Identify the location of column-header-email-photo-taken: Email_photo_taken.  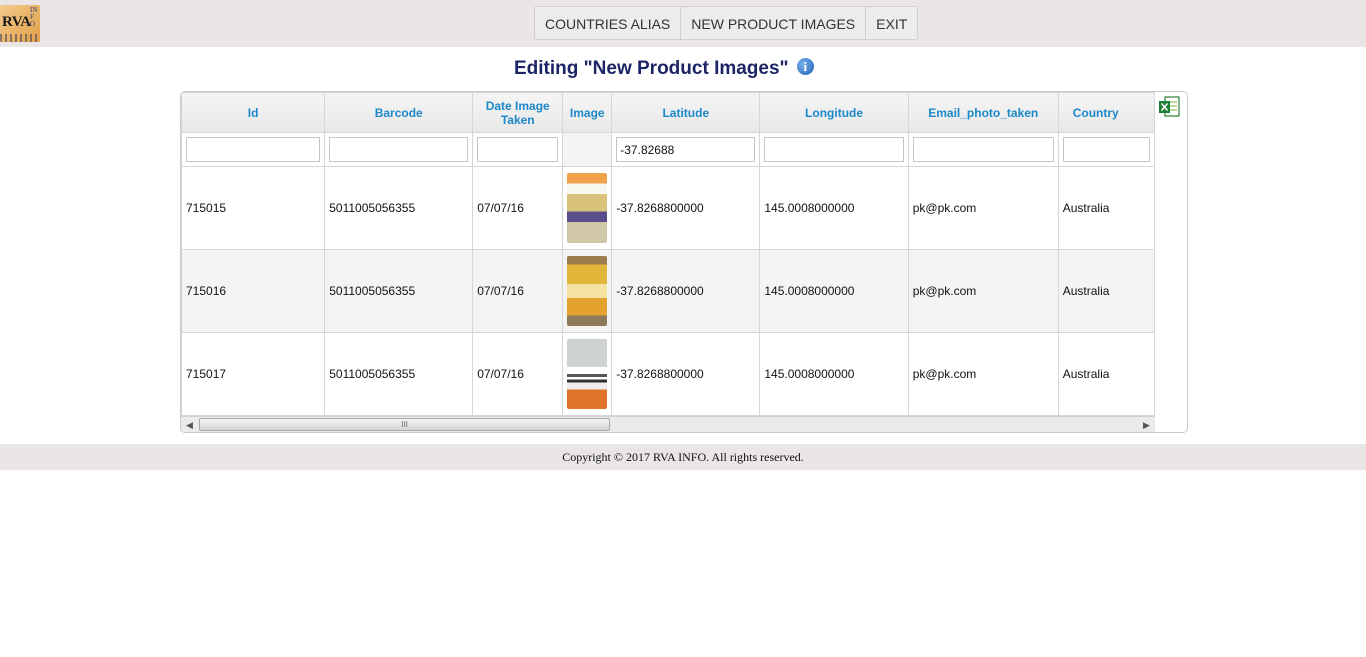
(983, 112).